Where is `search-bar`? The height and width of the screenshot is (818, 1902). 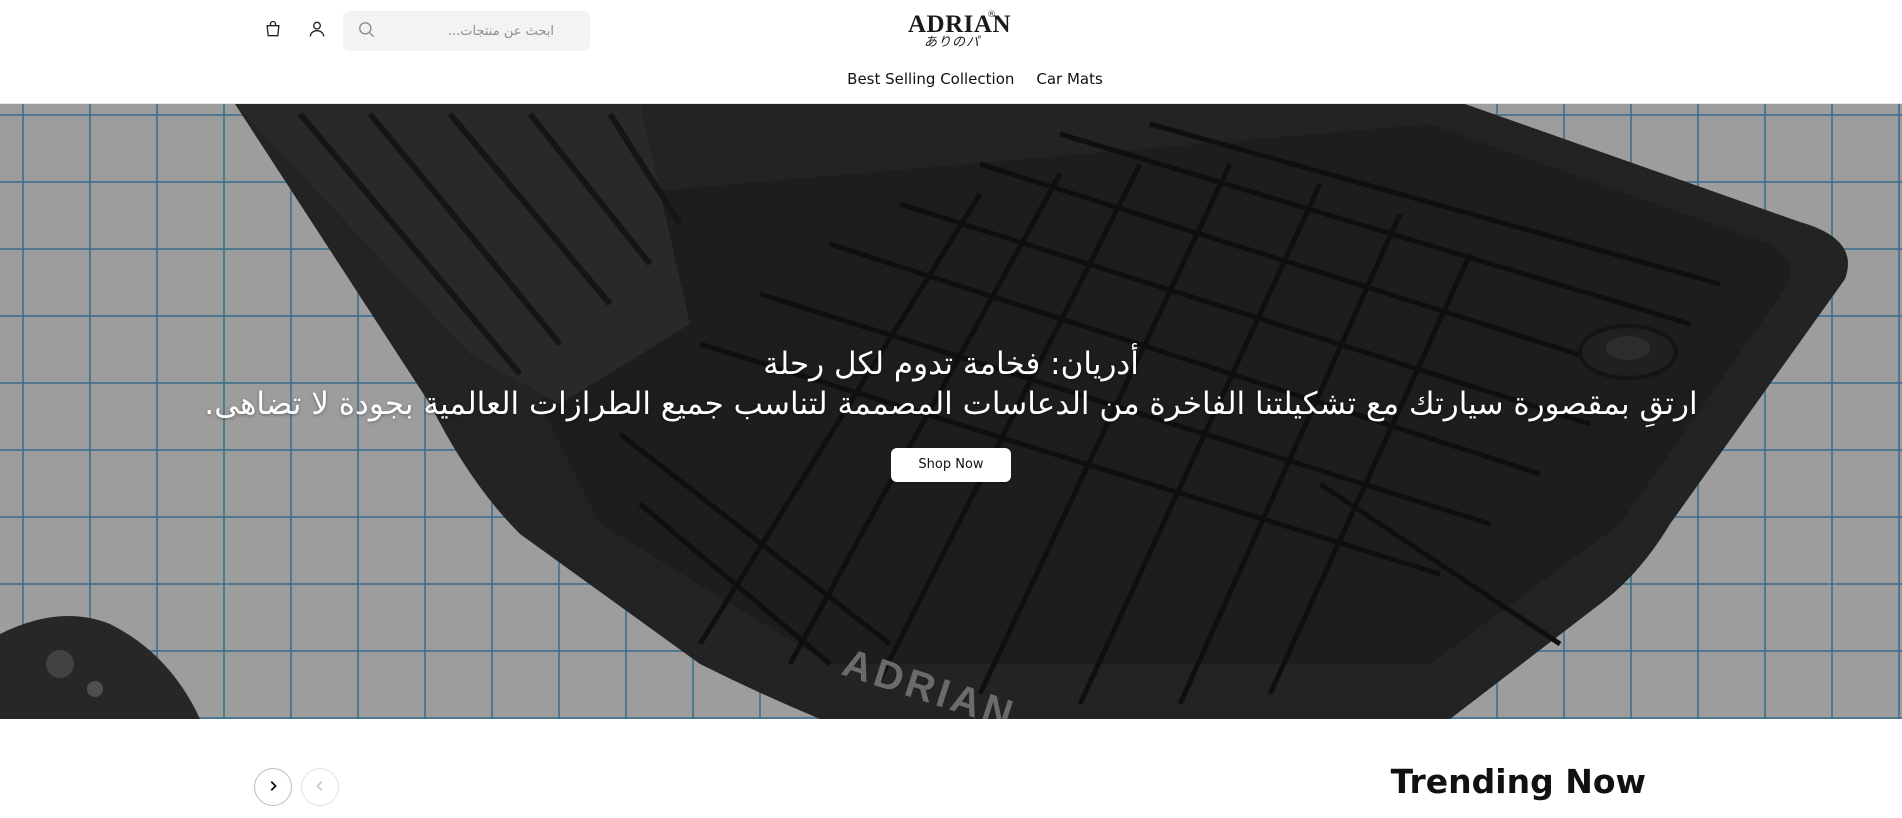
search-bar is located at coordinates (466, 31).